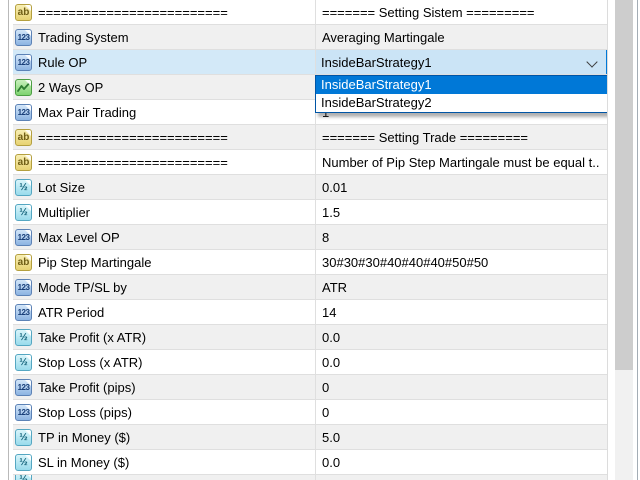 The height and width of the screenshot is (480, 640). What do you see at coordinates (461, 85) in the screenshot?
I see `dropdown-option: InsideBarStrategy1` at bounding box center [461, 85].